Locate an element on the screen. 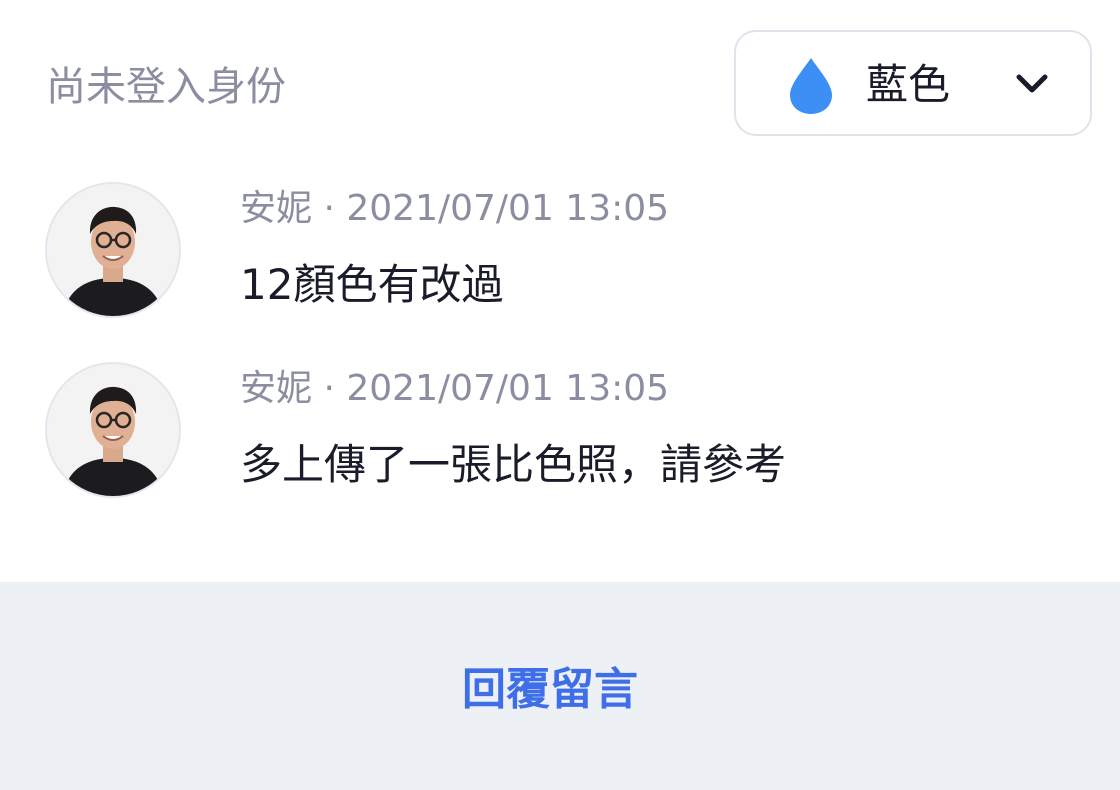 This screenshot has width=1120, height=790. water-drop-icon is located at coordinates (811, 86).